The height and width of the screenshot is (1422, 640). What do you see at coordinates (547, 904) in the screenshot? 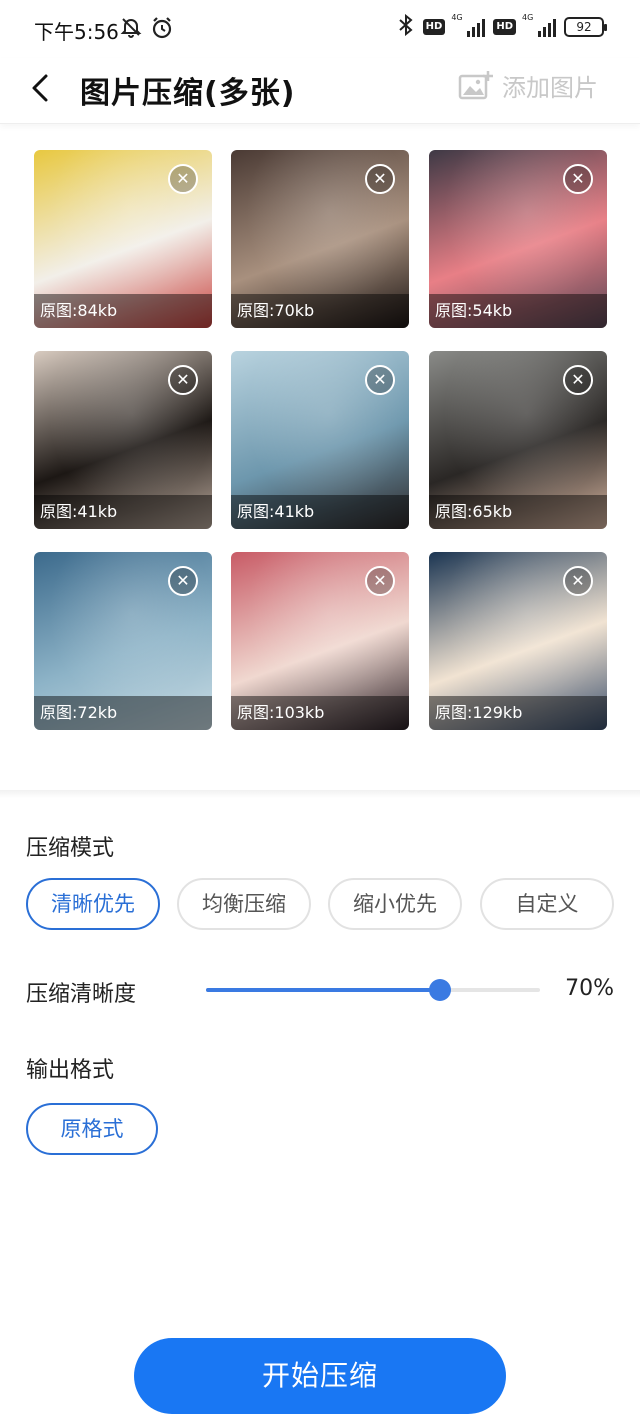
I see `mode-chip-custom: 自定义` at bounding box center [547, 904].